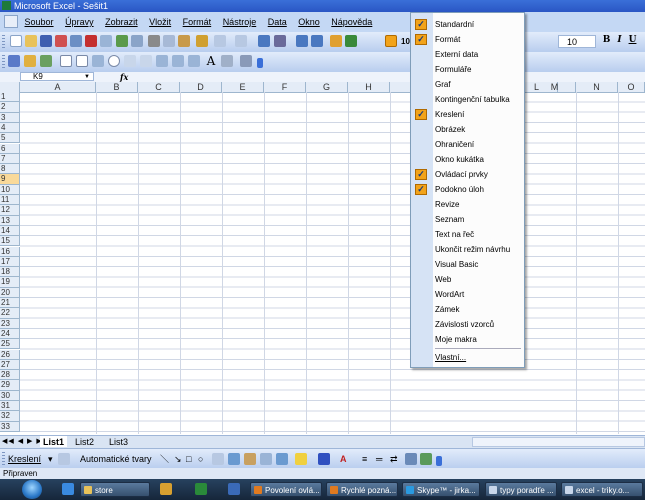 The width and height of the screenshot is (645, 500). What do you see at coordinates (114, 61) in the screenshot?
I see `option-button-icon` at bounding box center [114, 61].